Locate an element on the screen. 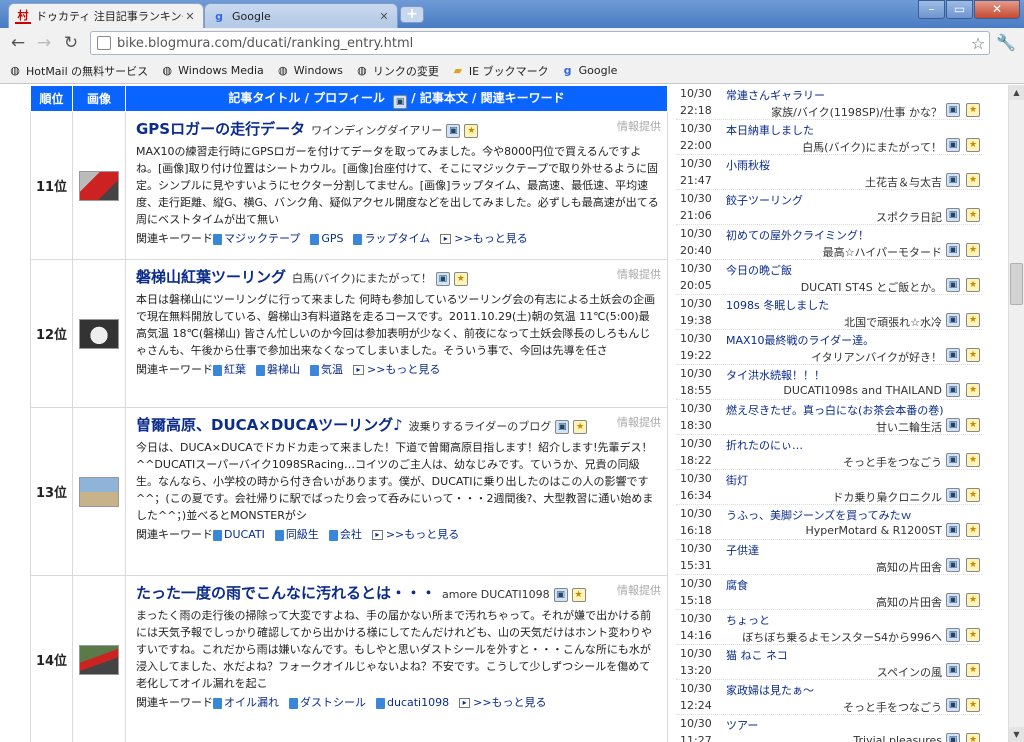  post-blog-link: HyperMotard & R1200ST is located at coordinates (873, 530).